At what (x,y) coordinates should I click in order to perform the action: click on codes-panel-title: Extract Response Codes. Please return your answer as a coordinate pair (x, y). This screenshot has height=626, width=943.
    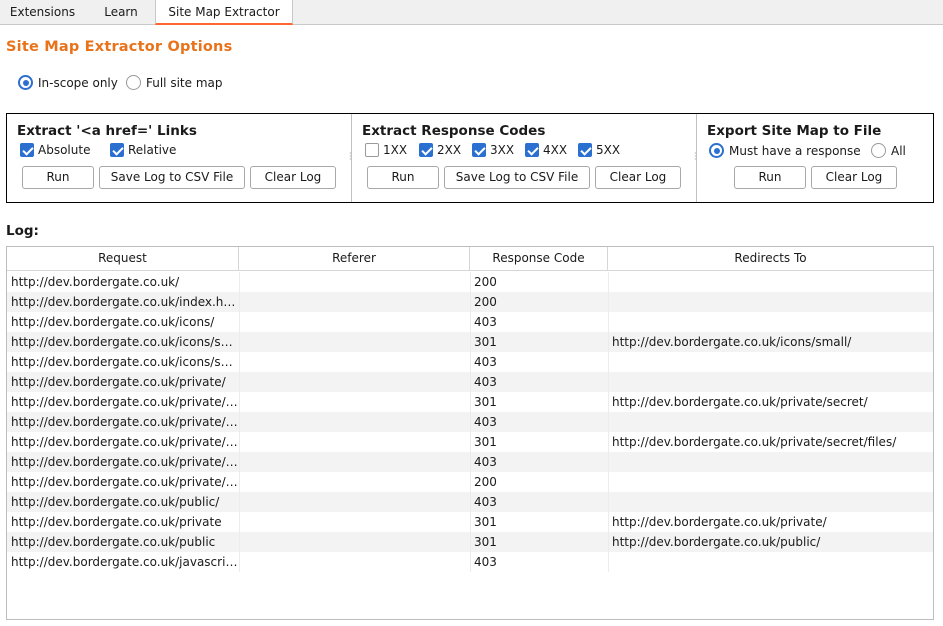
    Looking at the image, I should click on (454, 131).